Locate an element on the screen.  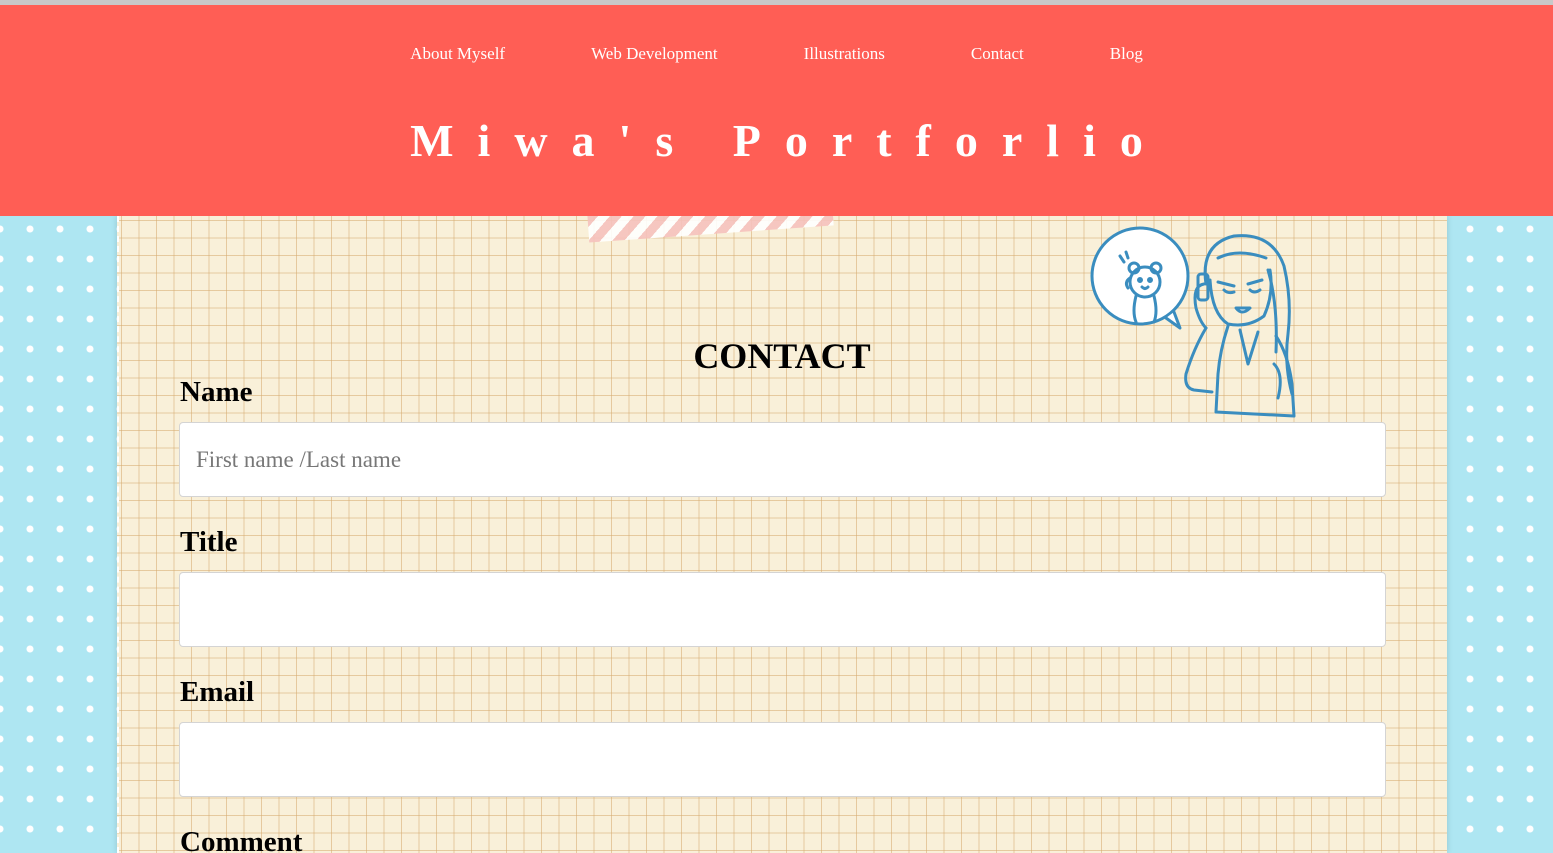
nav-link-contact: Contact is located at coordinates (997, 54).